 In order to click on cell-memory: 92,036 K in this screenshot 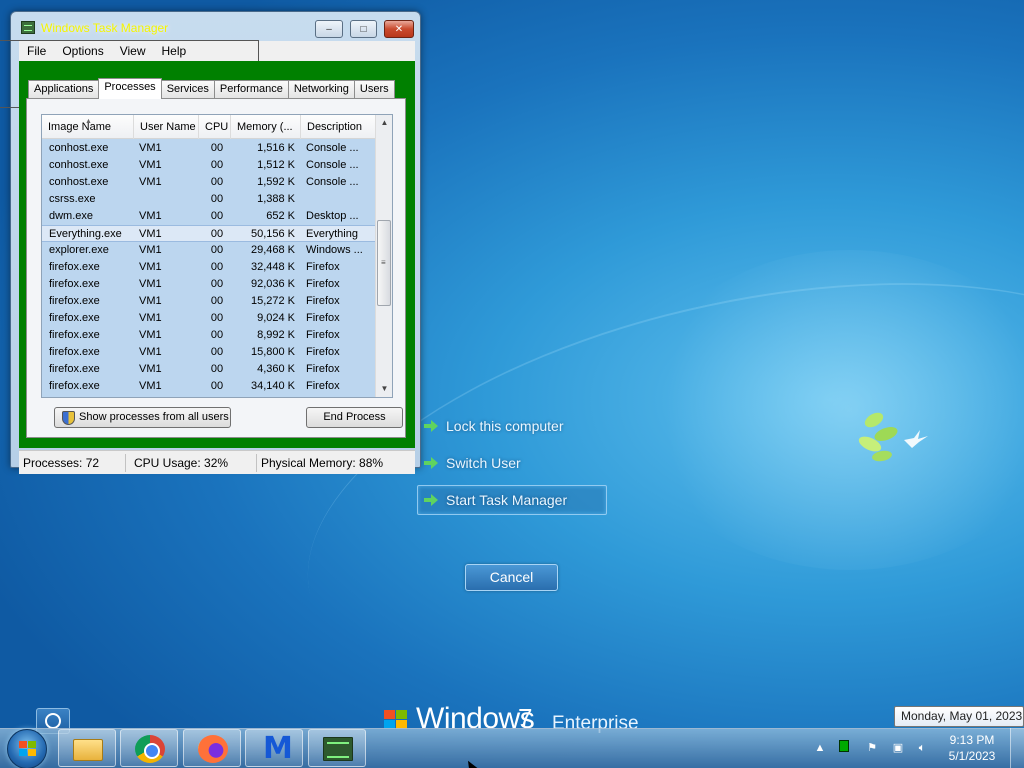, I will do `click(272, 284)`.